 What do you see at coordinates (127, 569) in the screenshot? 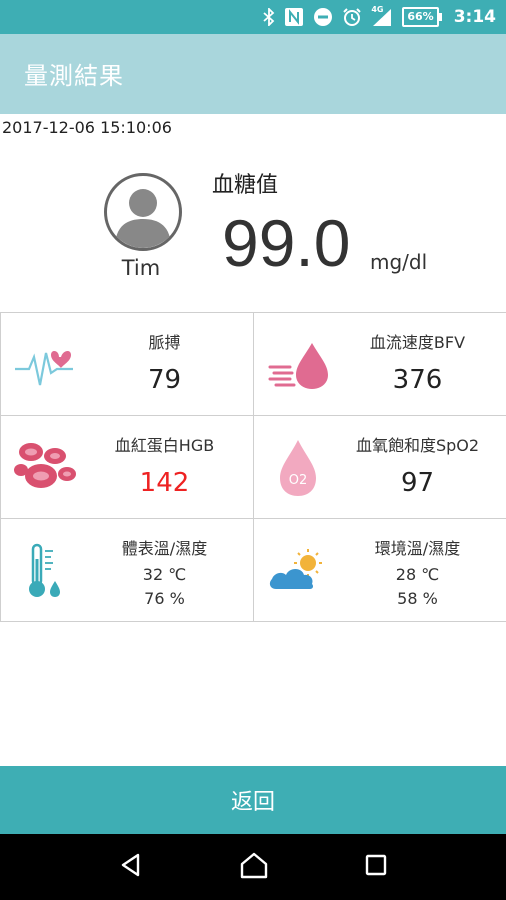
I see `body-temp-card: 體表溫/濕度 32 ℃ 76 %` at bounding box center [127, 569].